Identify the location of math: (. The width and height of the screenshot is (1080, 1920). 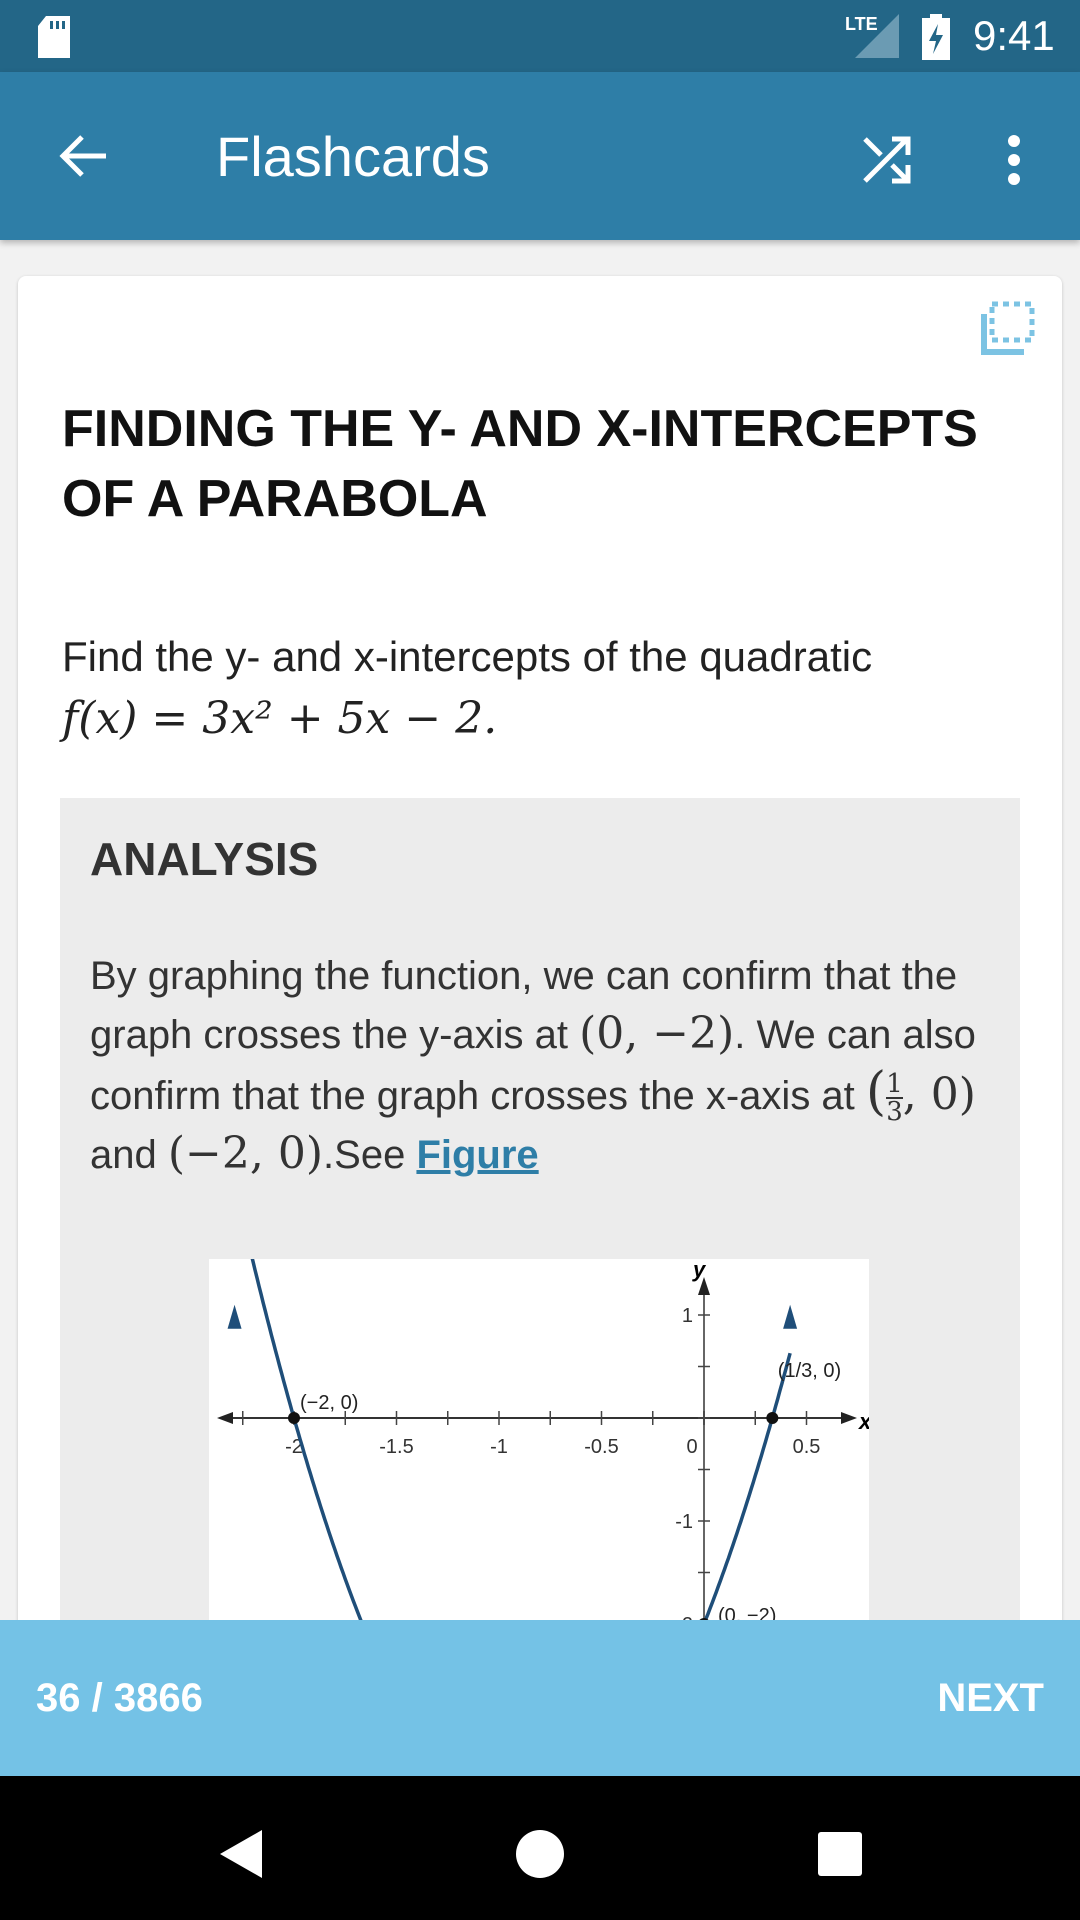
(876, 1092).